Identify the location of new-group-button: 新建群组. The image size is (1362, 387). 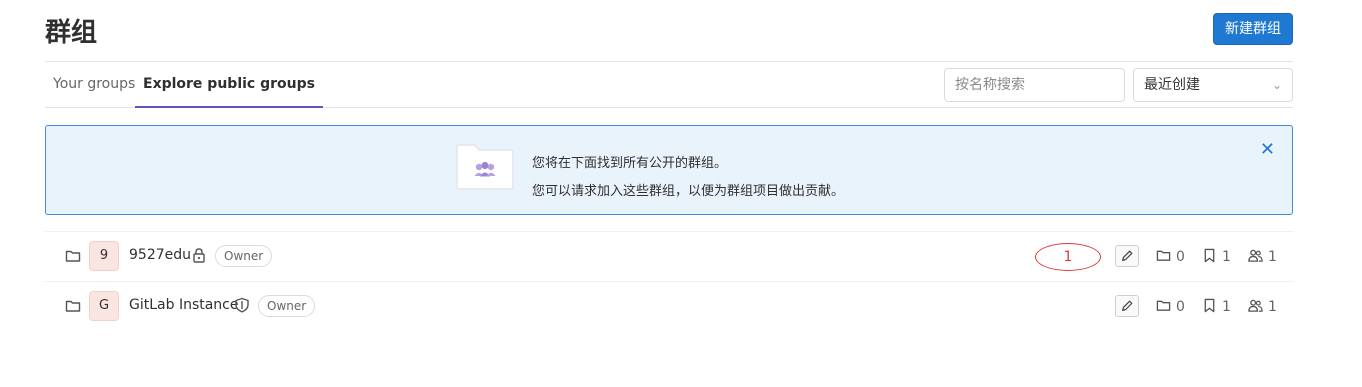
(1253, 29).